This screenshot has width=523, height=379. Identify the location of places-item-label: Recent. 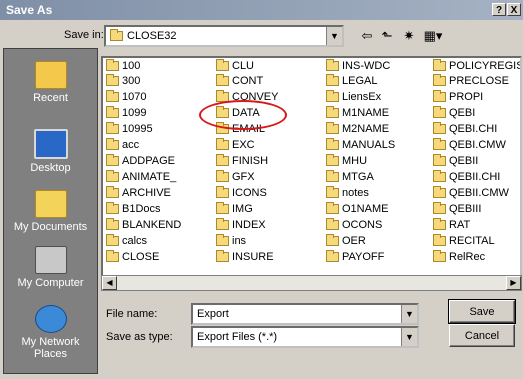
(50, 98).